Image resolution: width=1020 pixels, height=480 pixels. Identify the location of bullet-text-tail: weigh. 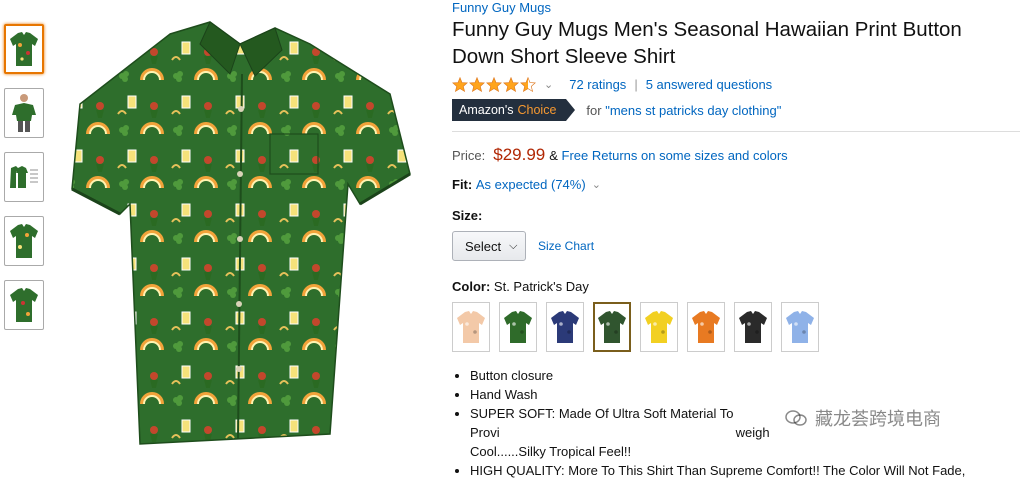
(752, 432).